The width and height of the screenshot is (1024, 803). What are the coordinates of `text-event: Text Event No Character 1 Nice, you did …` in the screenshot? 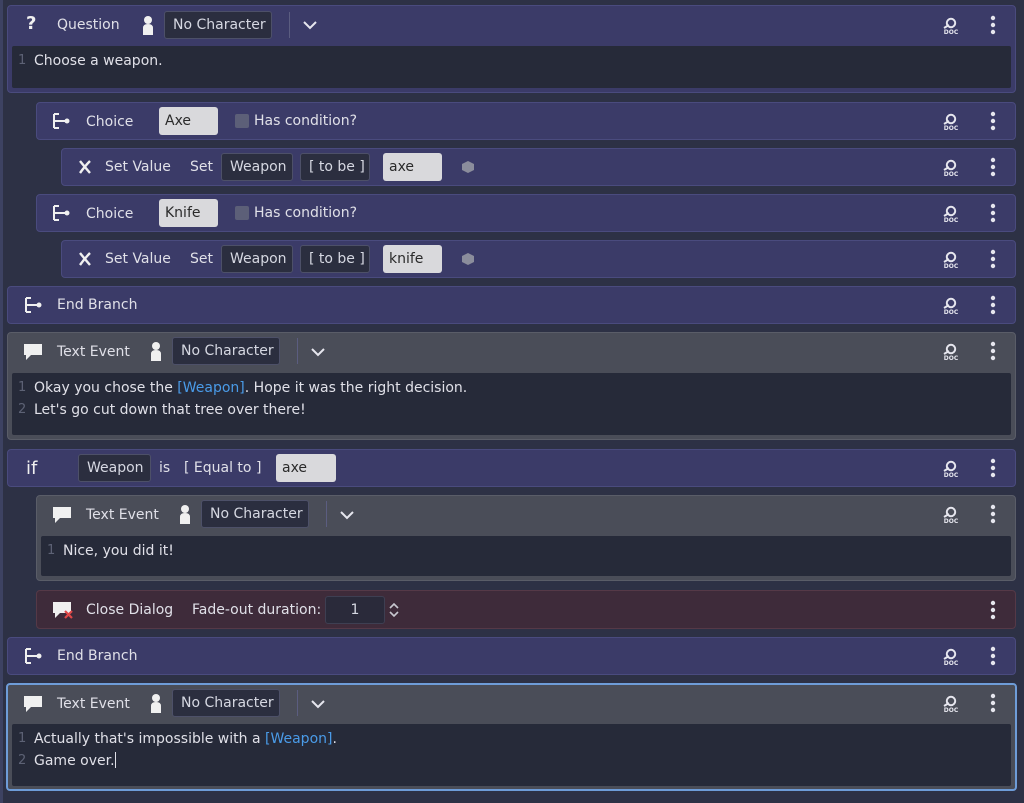 It's located at (526, 538).